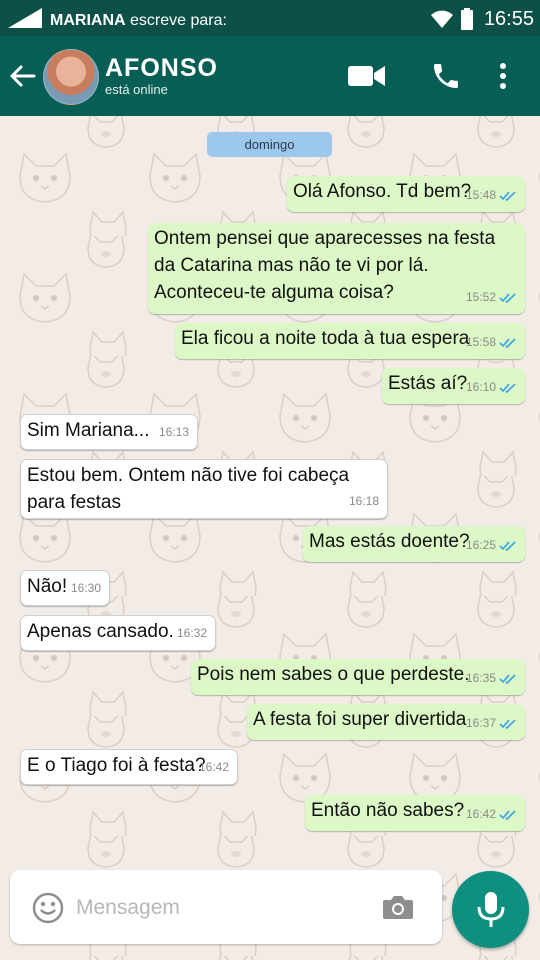 The image size is (540, 960). I want to click on message-time: 15:58, so click(480, 342).